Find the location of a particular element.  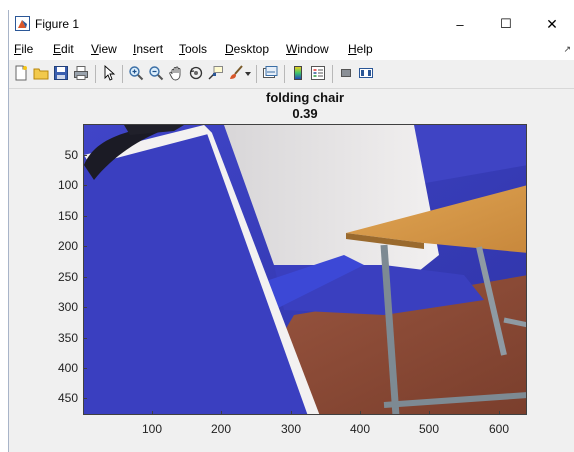

close-button: ✕ is located at coordinates (551, 24).